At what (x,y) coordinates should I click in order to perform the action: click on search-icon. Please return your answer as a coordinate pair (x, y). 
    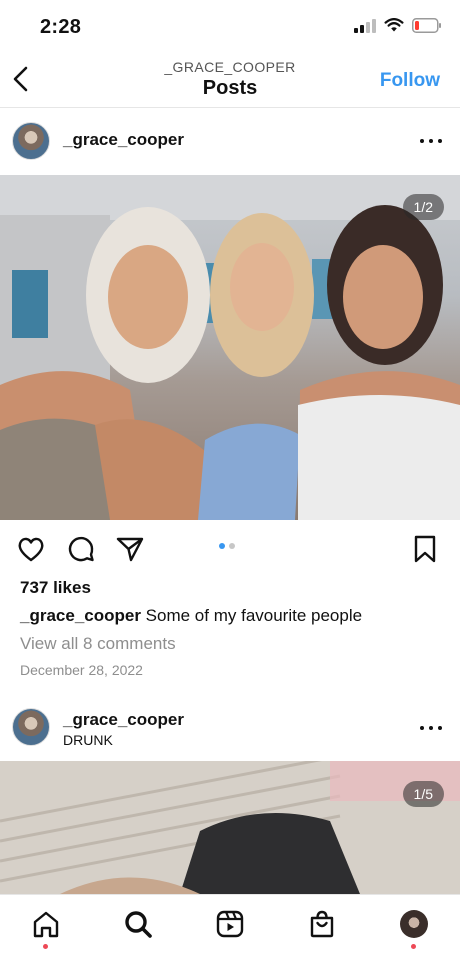
    Looking at the image, I should click on (138, 924).